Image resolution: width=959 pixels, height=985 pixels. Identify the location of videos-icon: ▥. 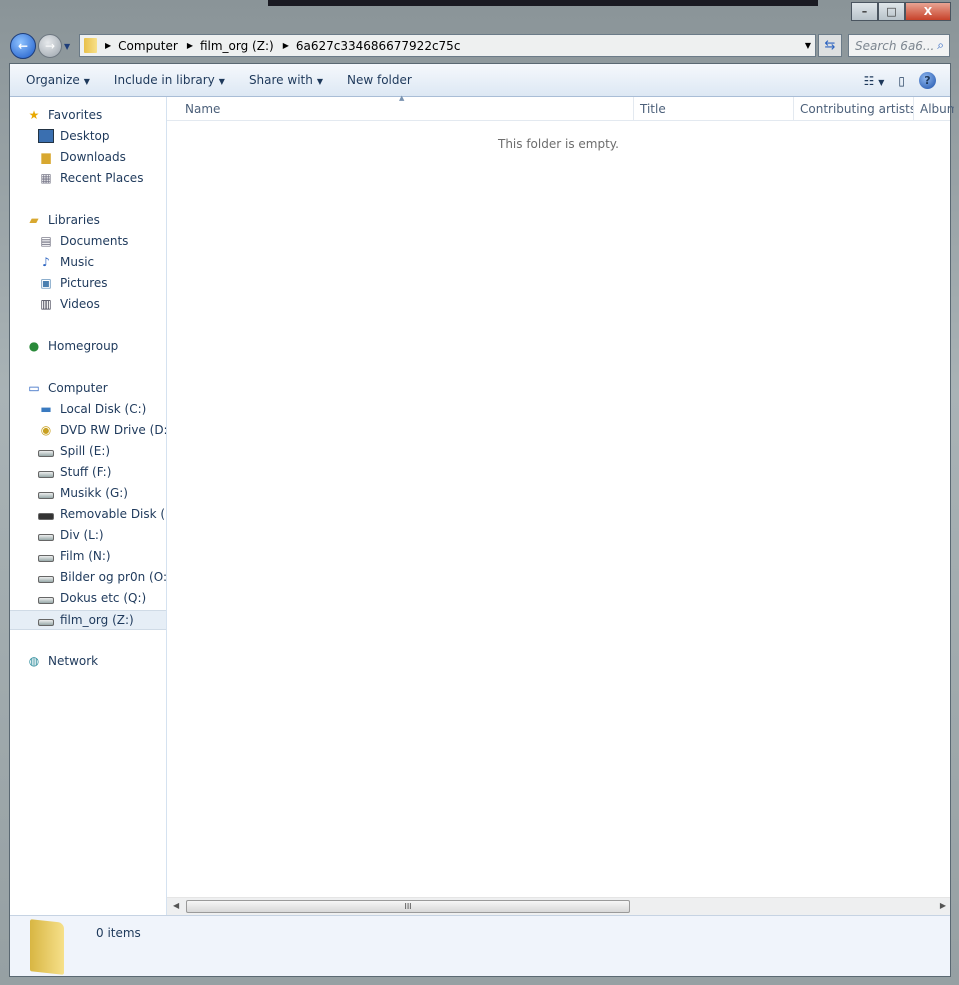
(46, 304).